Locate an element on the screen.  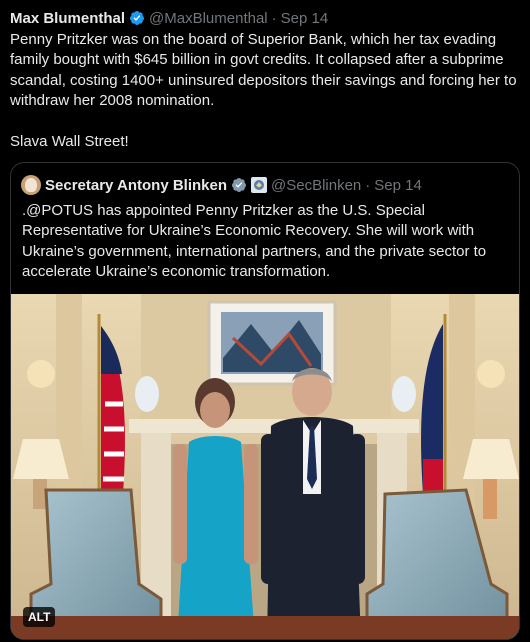
government-badge-icon is located at coordinates (259, 185).